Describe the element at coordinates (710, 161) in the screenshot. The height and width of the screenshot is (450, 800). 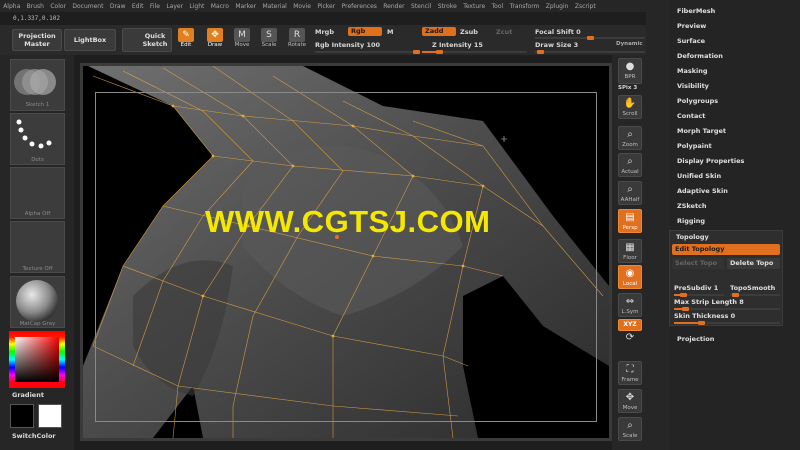
I see `panel-item-display-properties: Display Properties` at that location.